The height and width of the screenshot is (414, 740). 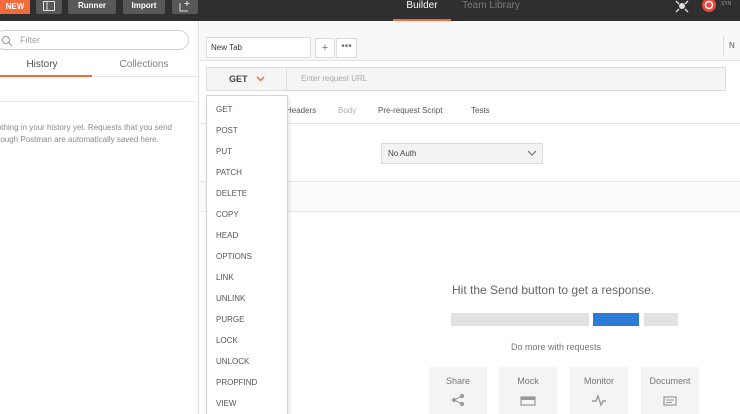 What do you see at coordinates (92, 7) in the screenshot?
I see `runner-button: Runner` at bounding box center [92, 7].